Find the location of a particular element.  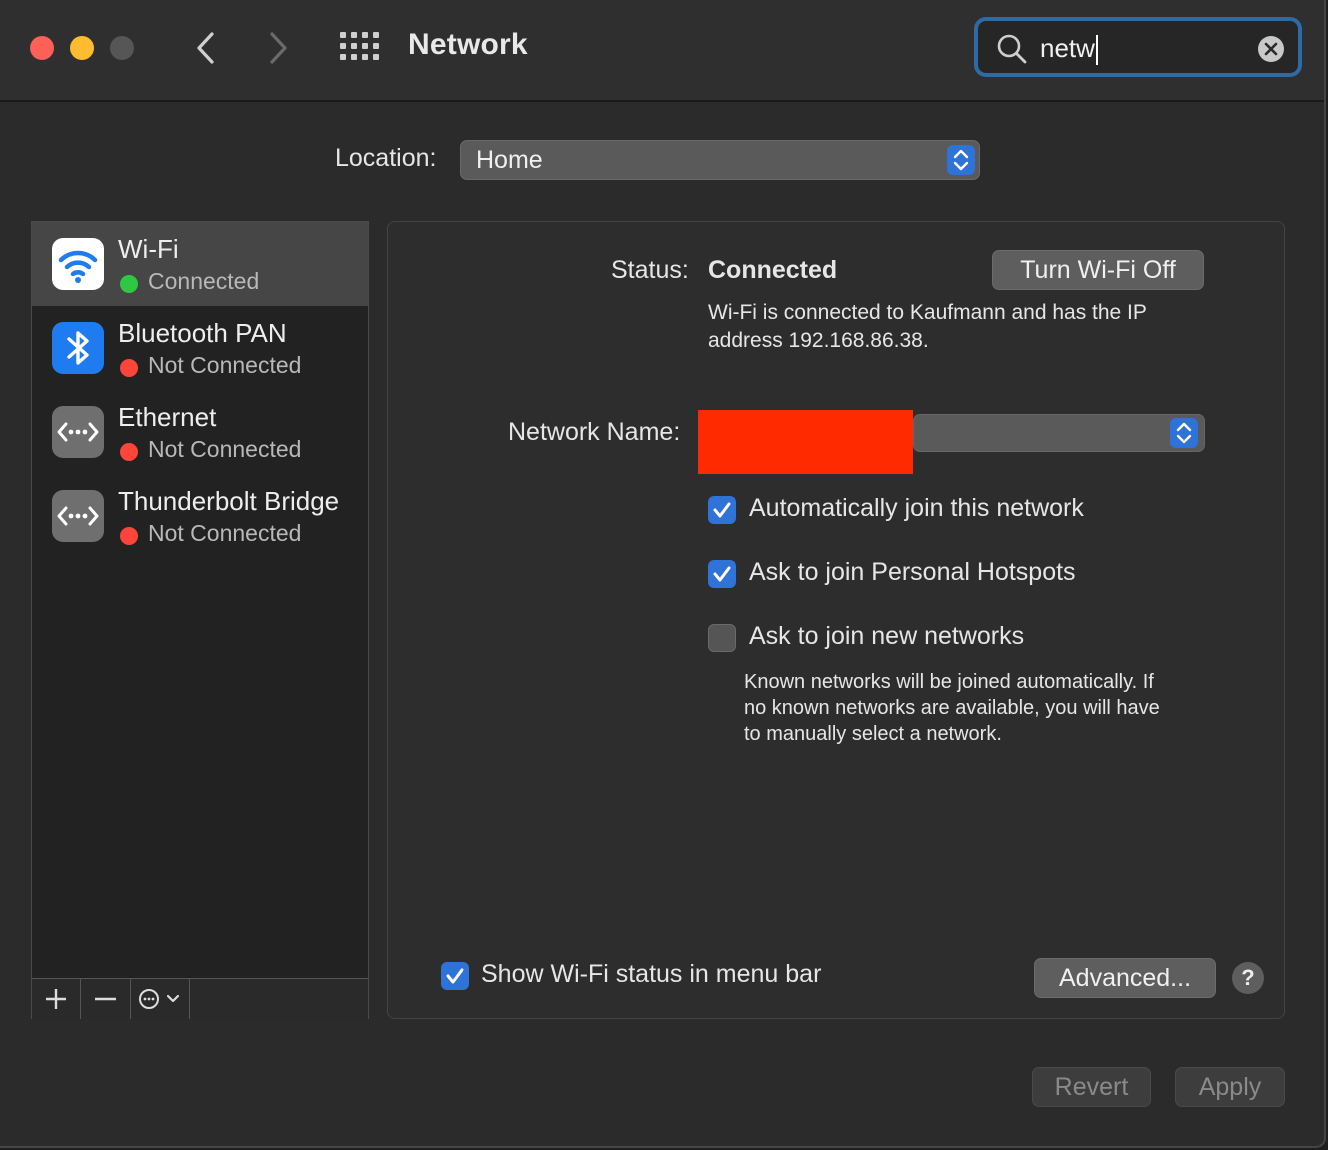

redacted-network-name is located at coordinates (805, 442).